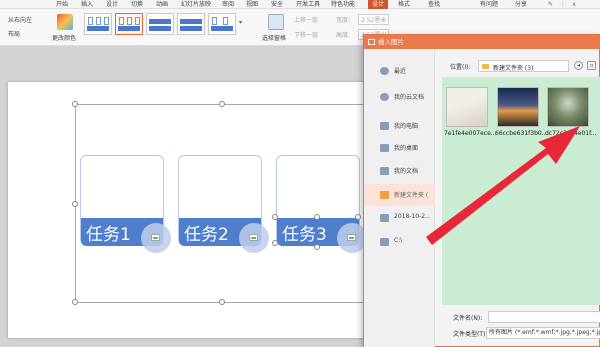 The image size is (600, 347). Describe the element at coordinates (544, 317) in the screenshot. I see `filename-input` at that location.